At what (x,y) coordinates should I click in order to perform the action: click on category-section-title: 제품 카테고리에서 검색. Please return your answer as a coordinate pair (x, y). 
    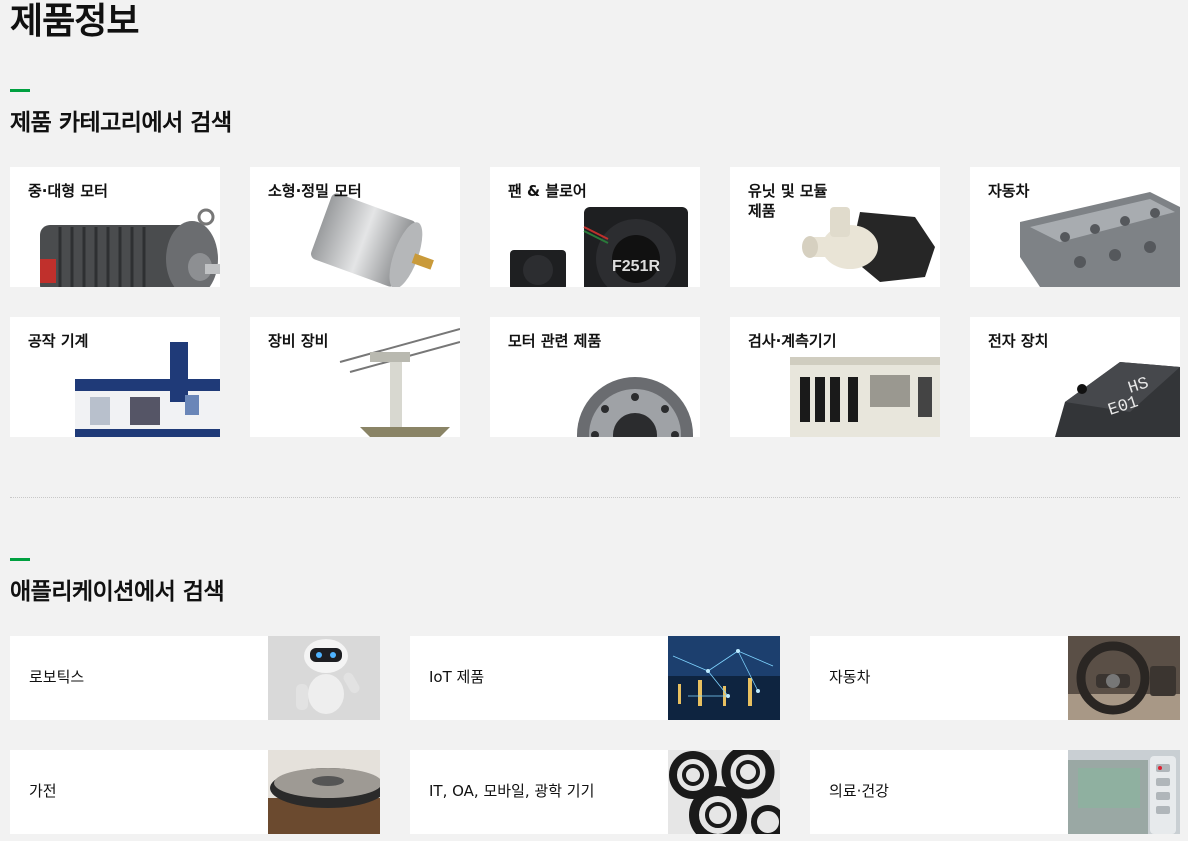
    Looking at the image, I should click on (121, 123).